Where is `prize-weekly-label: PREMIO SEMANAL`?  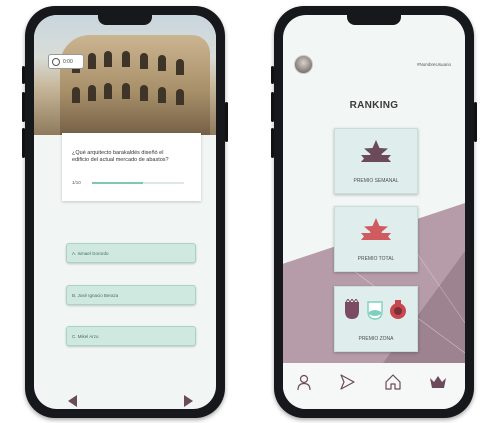 prize-weekly-label: PREMIO SEMANAL is located at coordinates (376, 181).